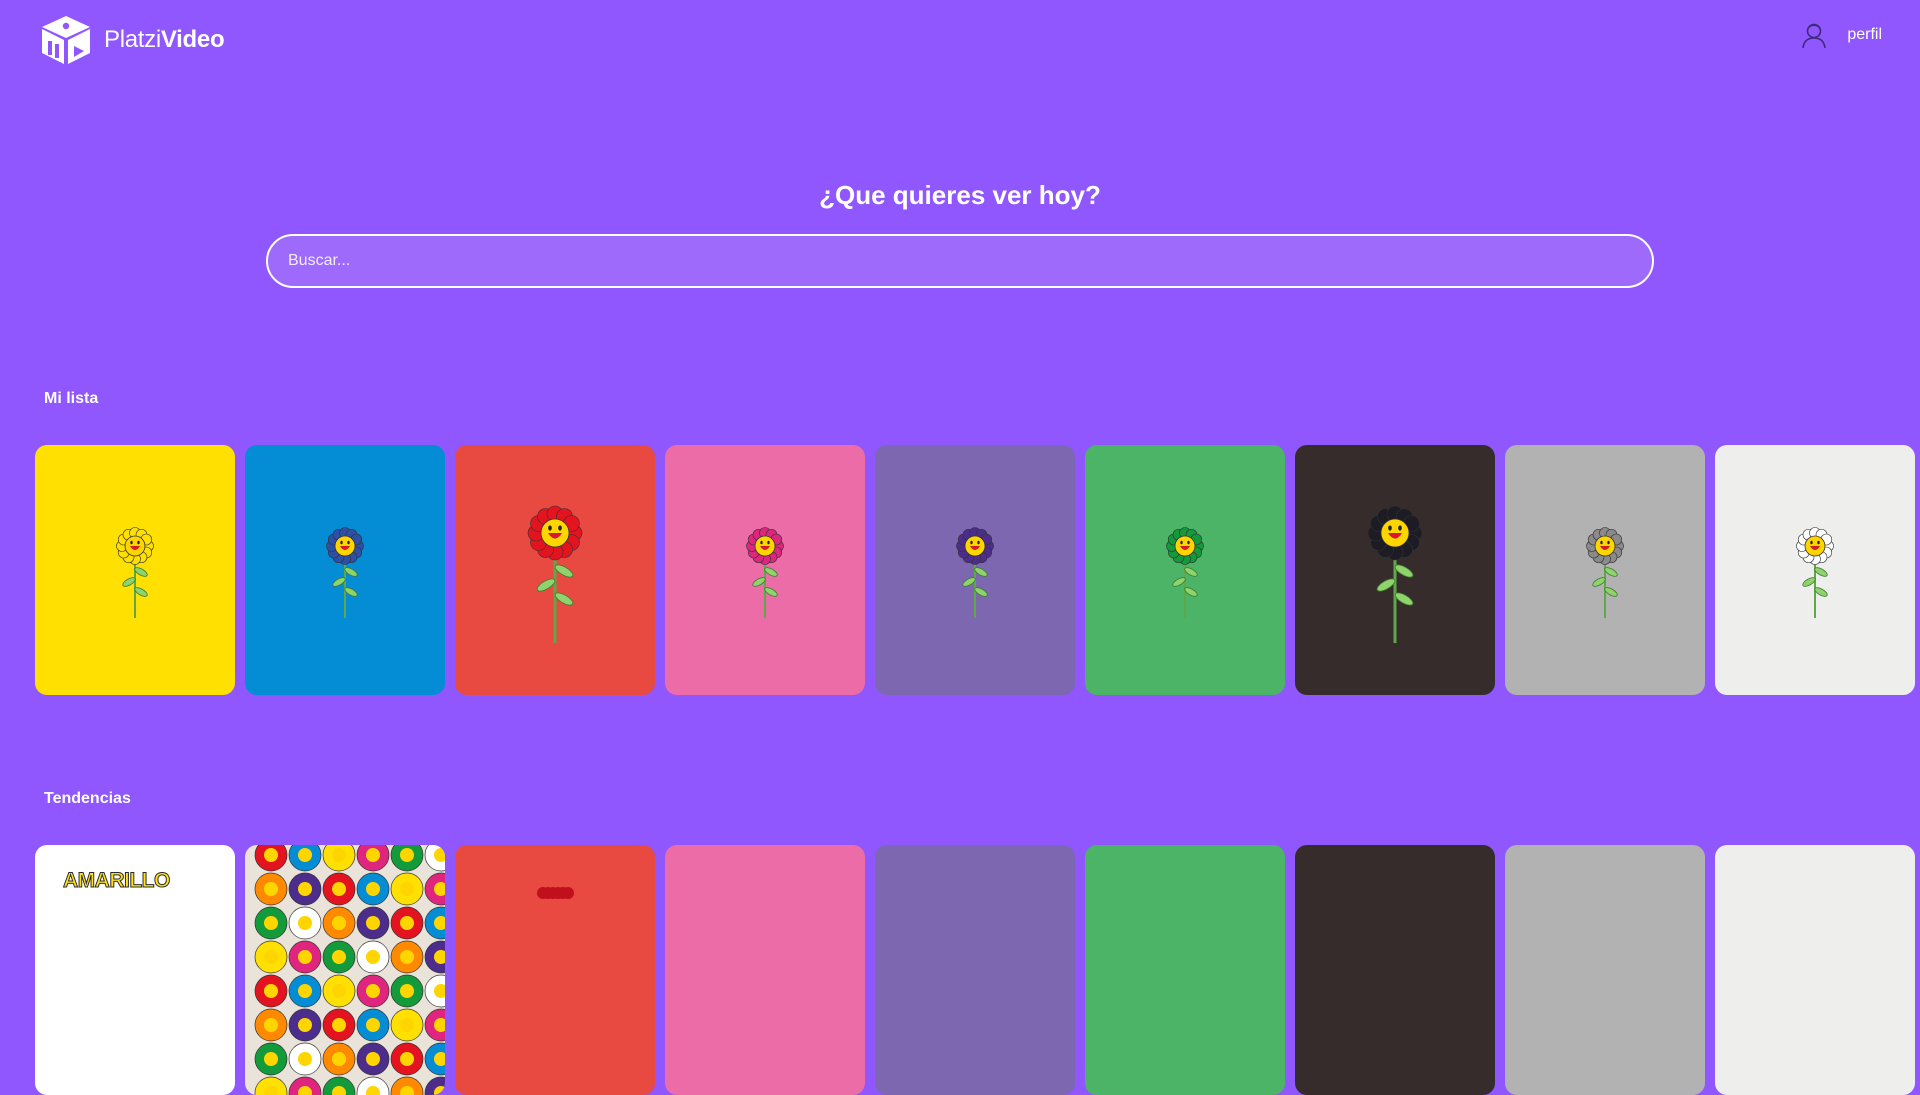 The width and height of the screenshot is (1920, 1095). Describe the element at coordinates (135, 970) in the screenshot. I see `trending-card: AMARILLO` at that location.